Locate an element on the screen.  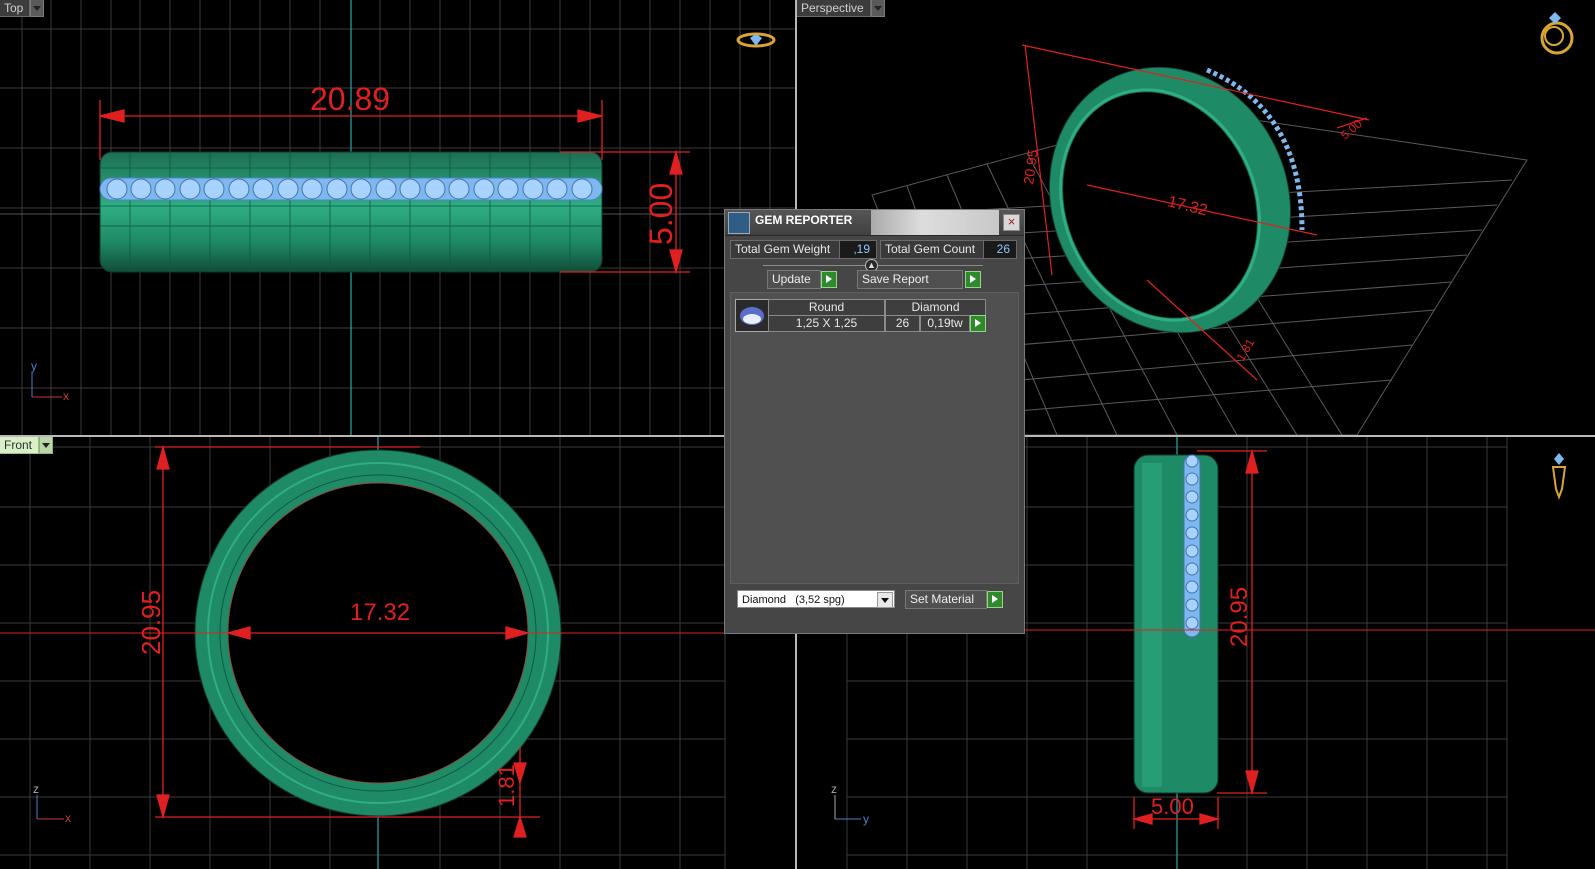
svg-text: 17.32 is located at coordinates (380, 612).